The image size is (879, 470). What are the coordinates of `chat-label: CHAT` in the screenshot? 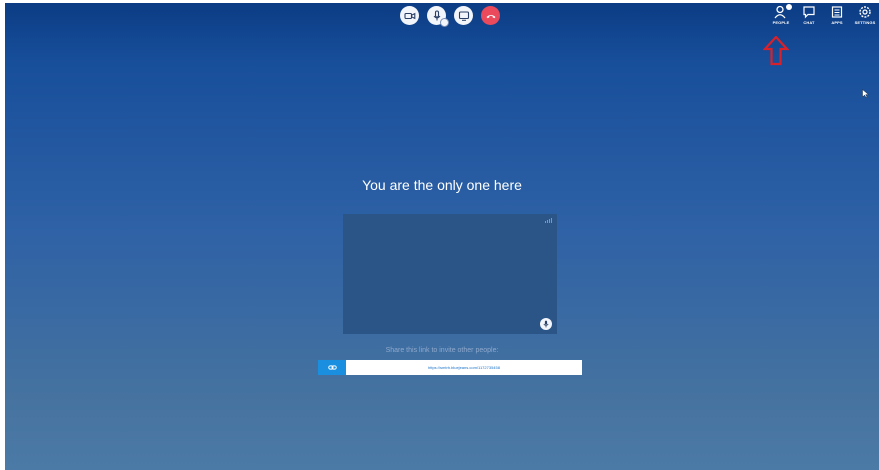 It's located at (809, 22).